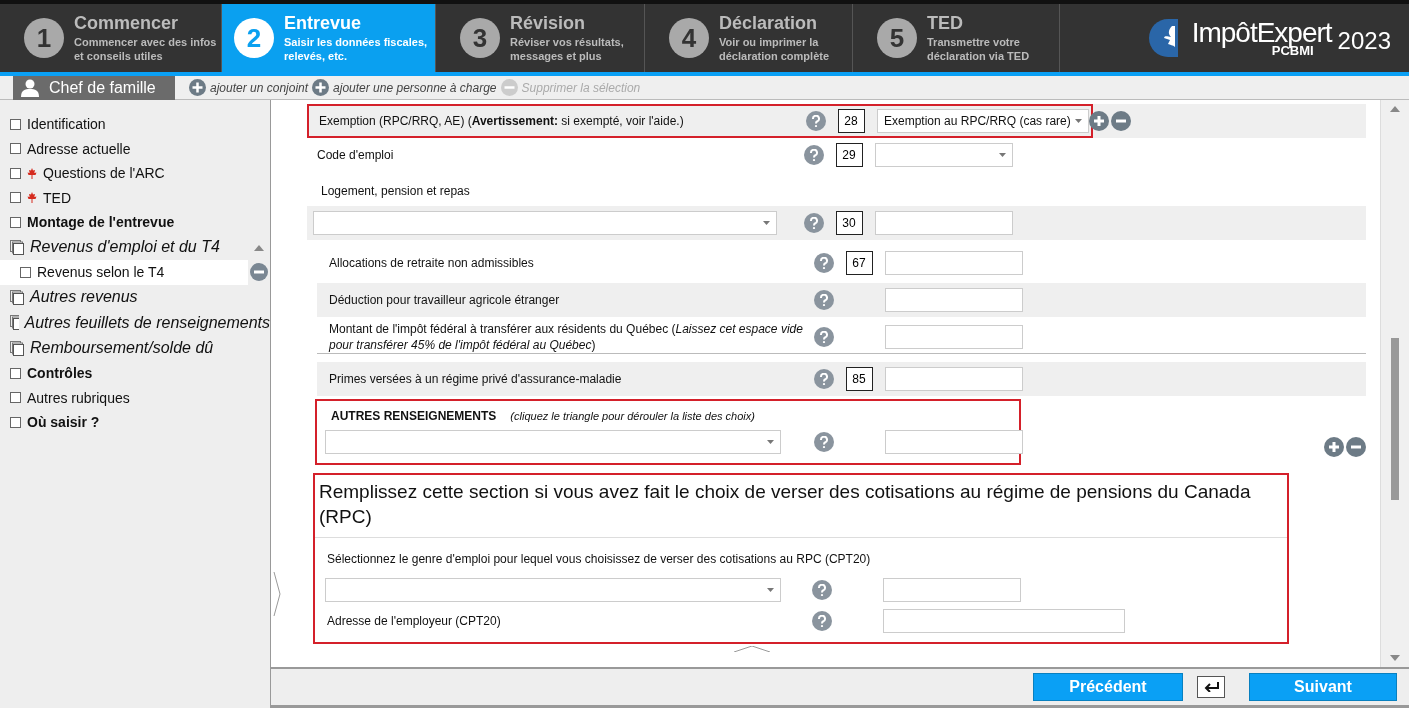  I want to click on toolbar-link: ajouter un conjoint, so click(249, 87).